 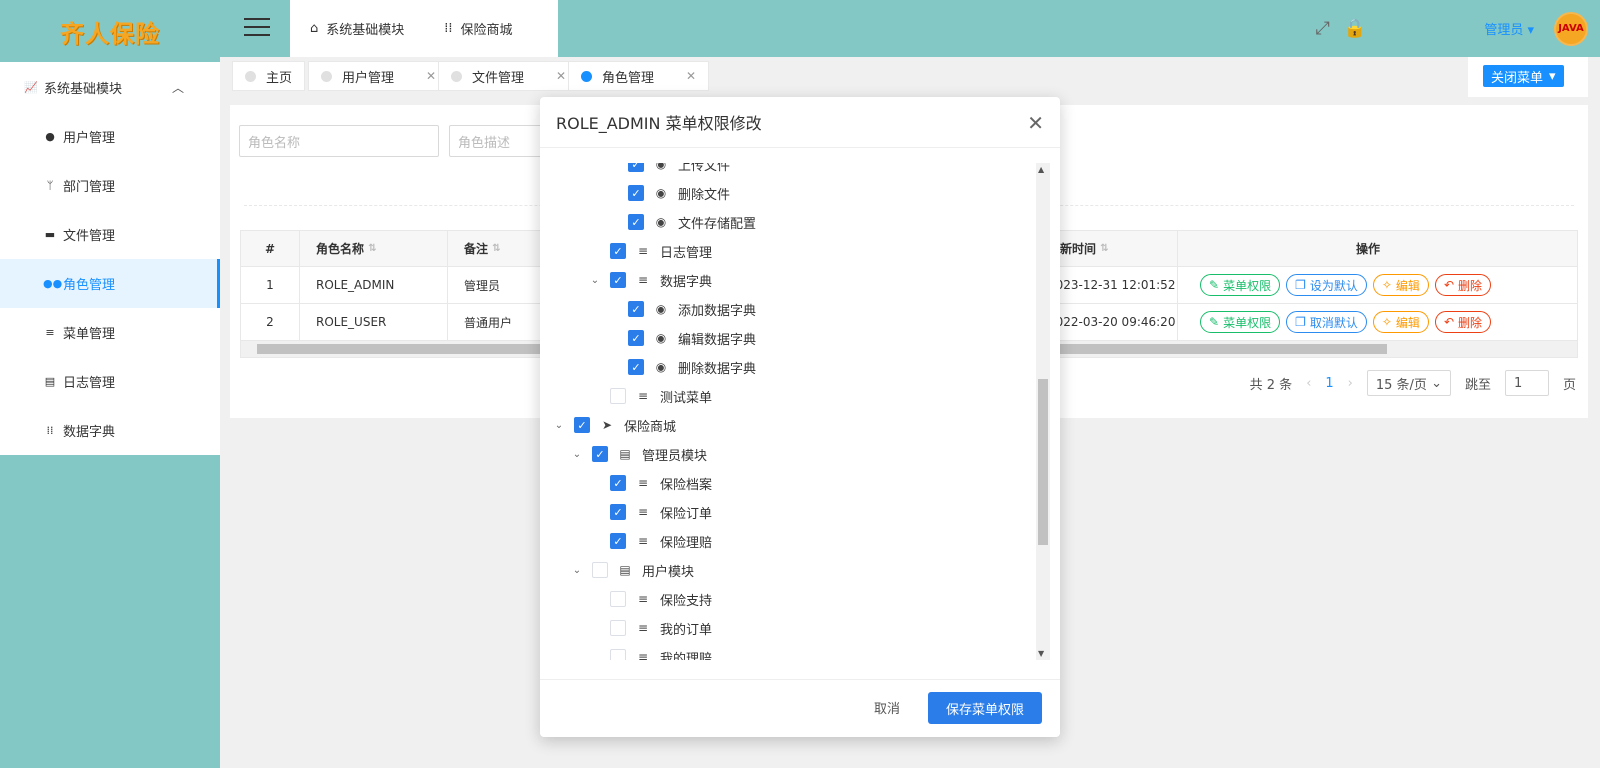 I want to click on close-icon: ✕, so click(x=1035, y=123).